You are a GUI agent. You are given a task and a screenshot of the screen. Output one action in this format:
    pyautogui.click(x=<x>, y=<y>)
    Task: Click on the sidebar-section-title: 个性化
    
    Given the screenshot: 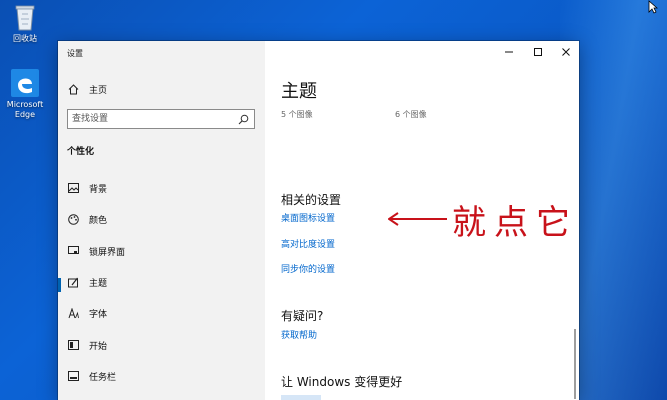 What is the action you would take?
    pyautogui.click(x=81, y=152)
    